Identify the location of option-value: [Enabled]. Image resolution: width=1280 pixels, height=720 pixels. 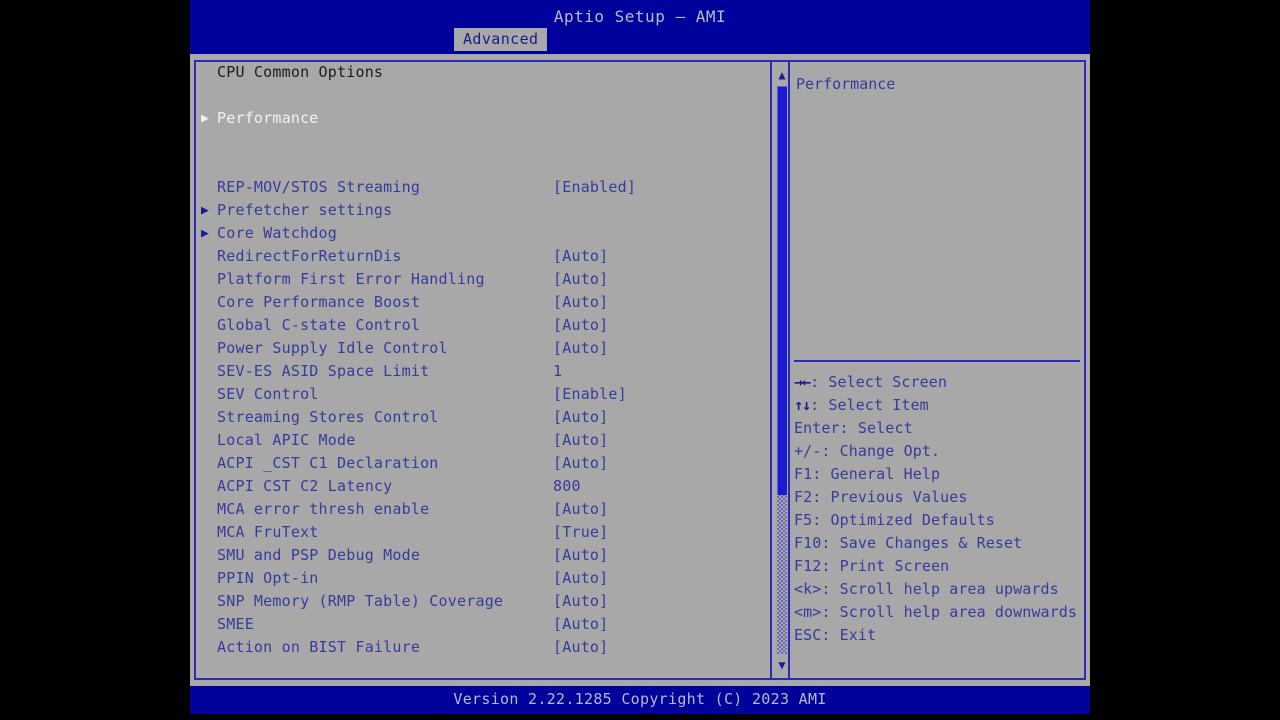
(594, 187).